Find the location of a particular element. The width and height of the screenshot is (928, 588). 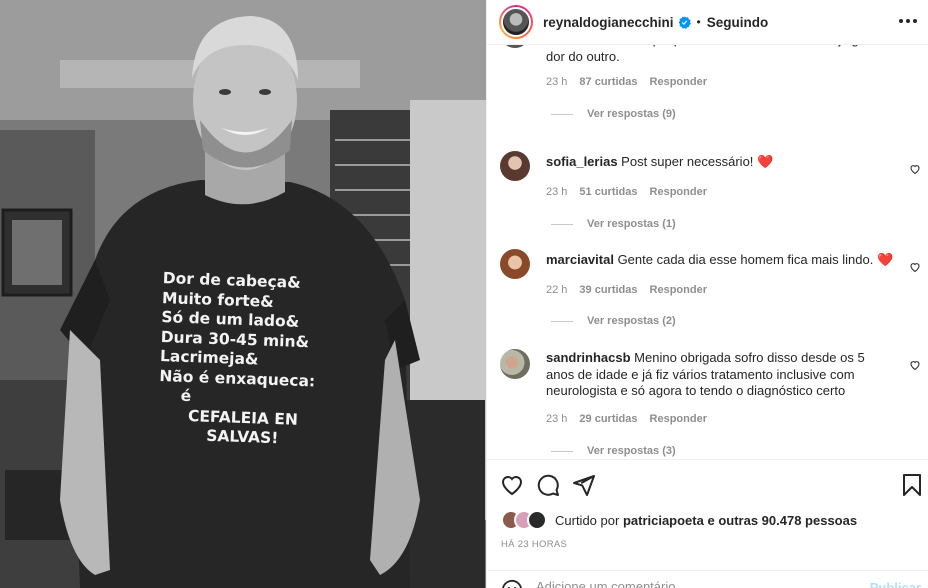

view-replies-label: Ver respostas (1) is located at coordinates (631, 224).